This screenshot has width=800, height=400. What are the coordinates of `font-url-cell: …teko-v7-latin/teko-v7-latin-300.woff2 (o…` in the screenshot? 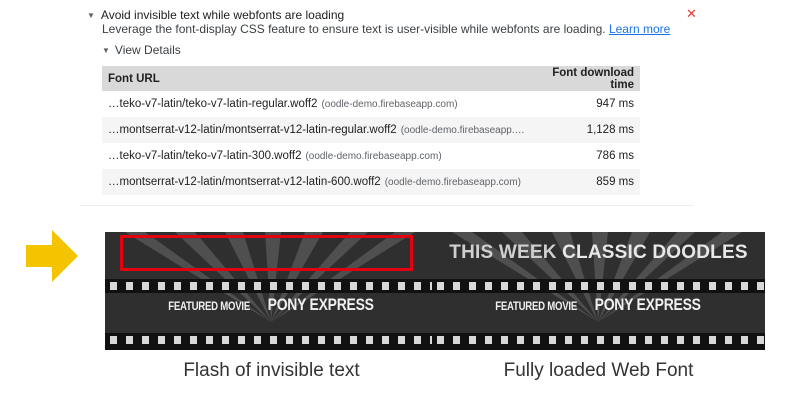 It's located at (316, 156).